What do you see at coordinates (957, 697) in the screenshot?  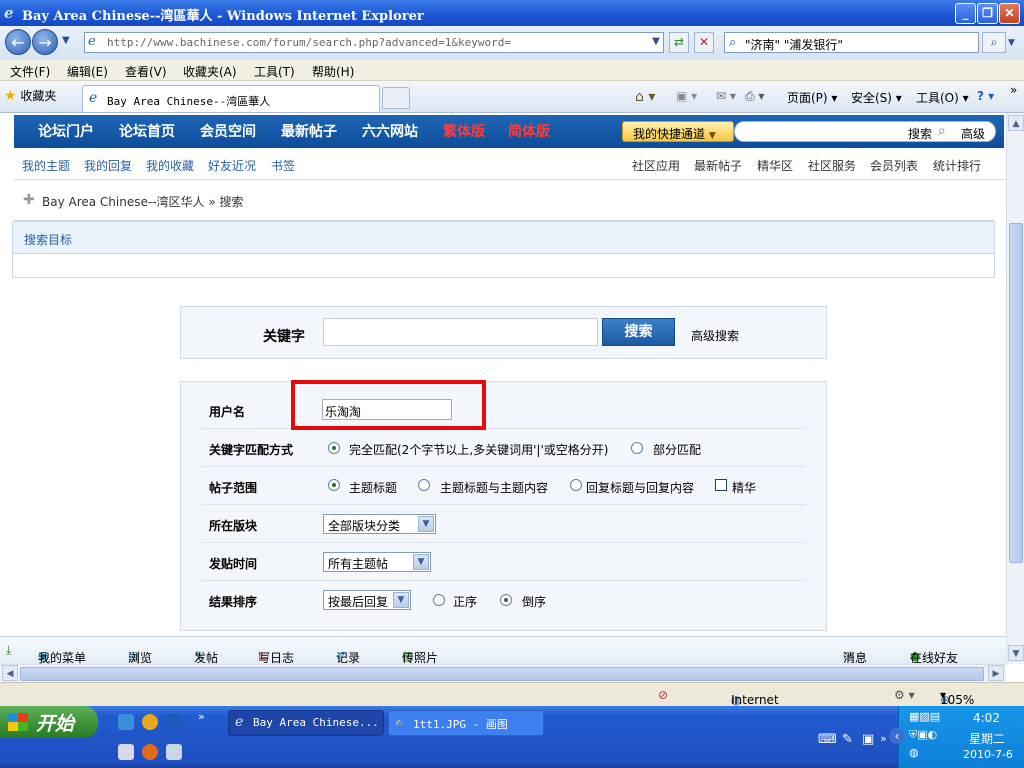 I see `zoom-button: ⊕ 105% ▾` at bounding box center [957, 697].